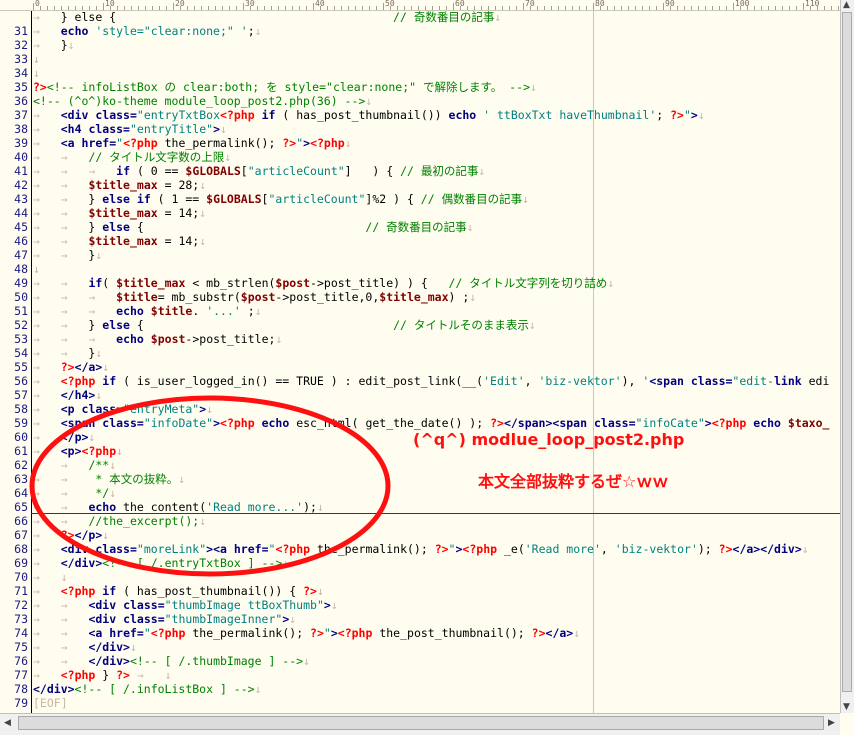  Describe the element at coordinates (847, 352) in the screenshot. I see `vertical-scroll-thumb` at that location.